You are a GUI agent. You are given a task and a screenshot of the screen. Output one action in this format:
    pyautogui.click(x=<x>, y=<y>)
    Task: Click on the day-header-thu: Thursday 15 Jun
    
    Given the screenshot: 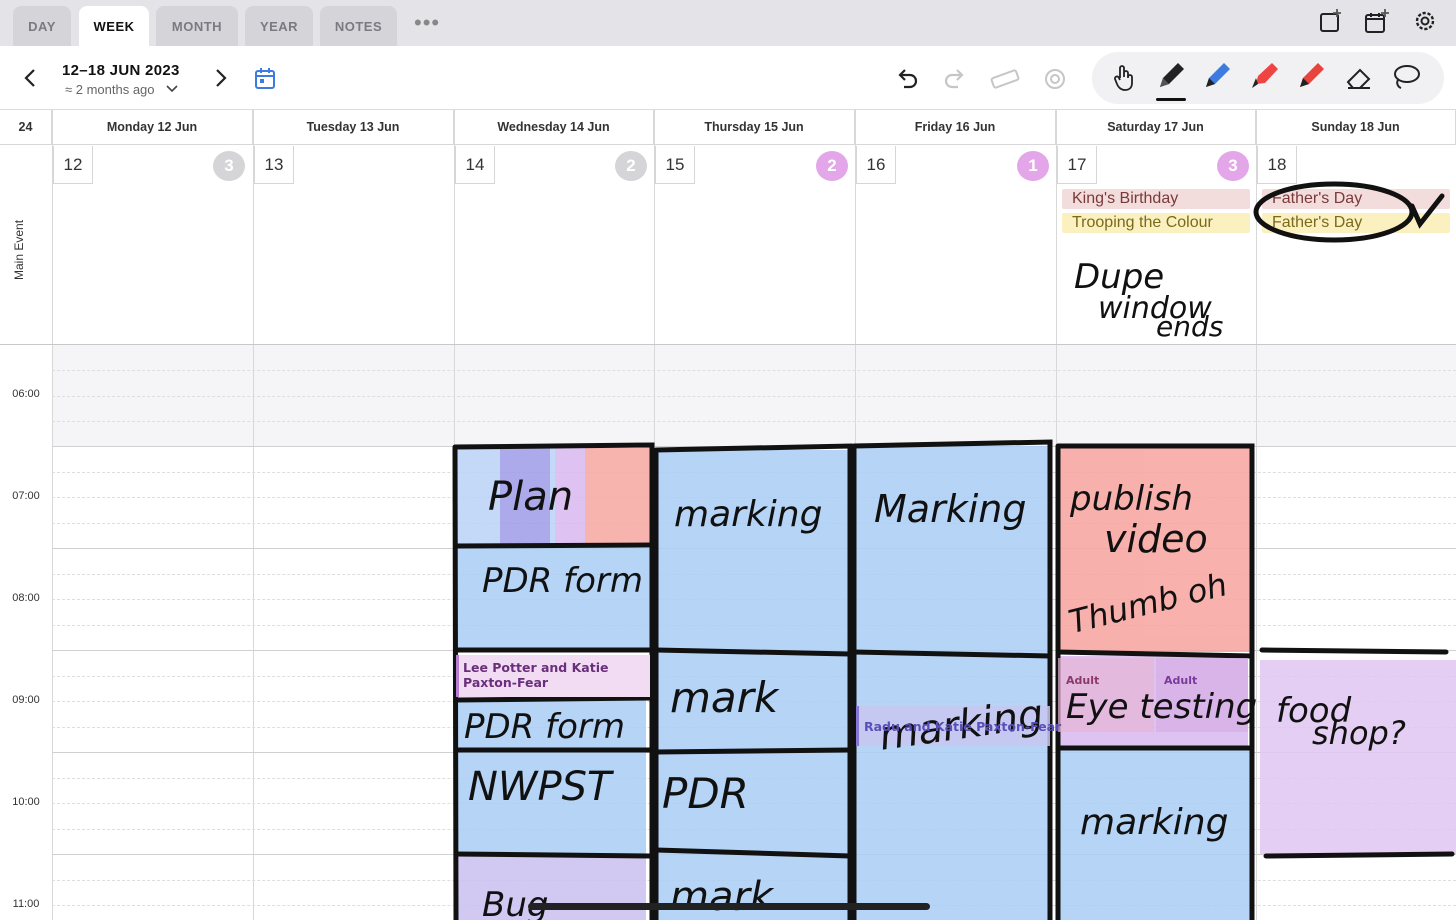 What is the action you would take?
    pyautogui.click(x=754, y=127)
    